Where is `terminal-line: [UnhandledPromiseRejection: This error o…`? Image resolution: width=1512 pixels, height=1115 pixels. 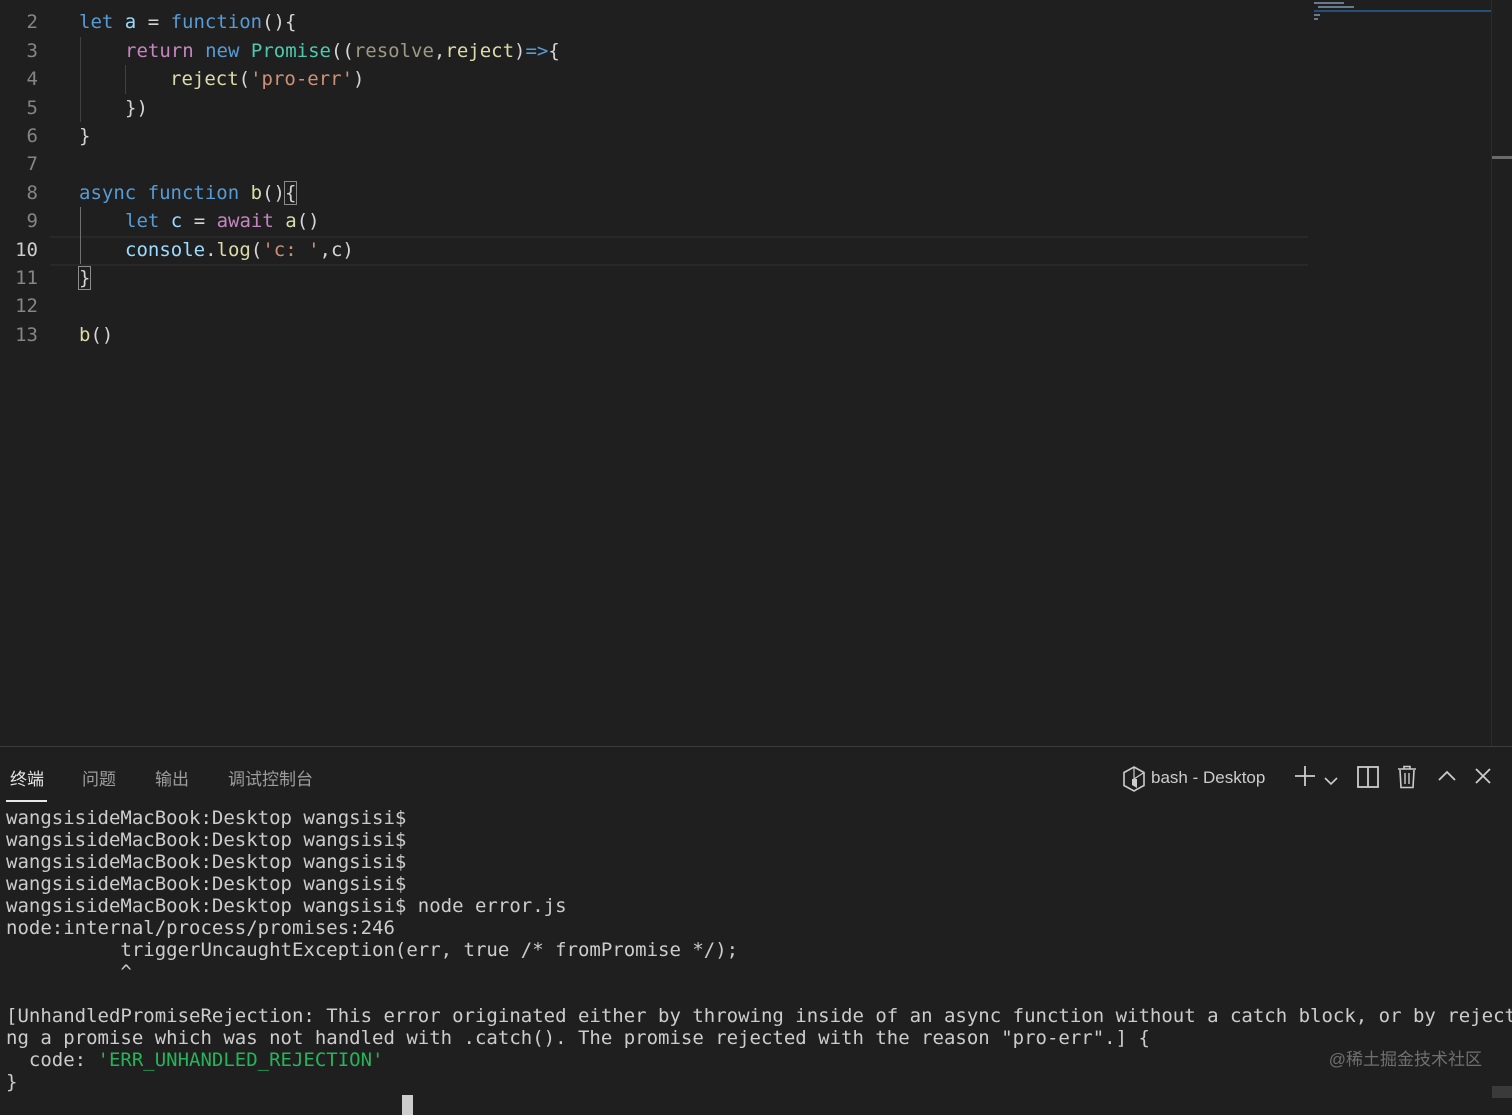 terminal-line: [UnhandledPromiseRejection: This error o… is located at coordinates (759, 1016).